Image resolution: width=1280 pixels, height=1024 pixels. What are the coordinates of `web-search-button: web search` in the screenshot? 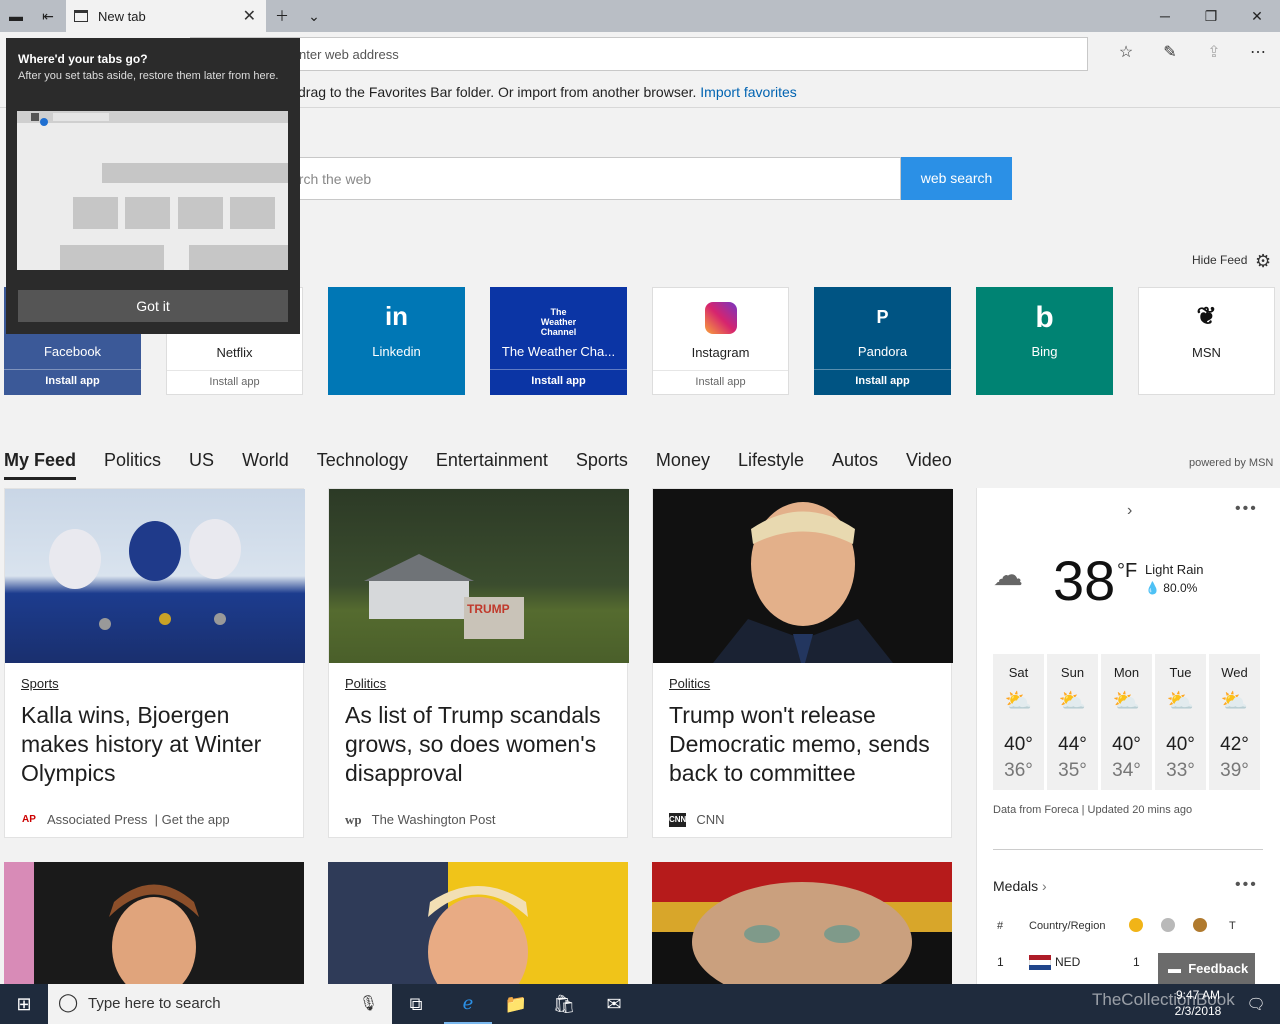 It's located at (956, 178).